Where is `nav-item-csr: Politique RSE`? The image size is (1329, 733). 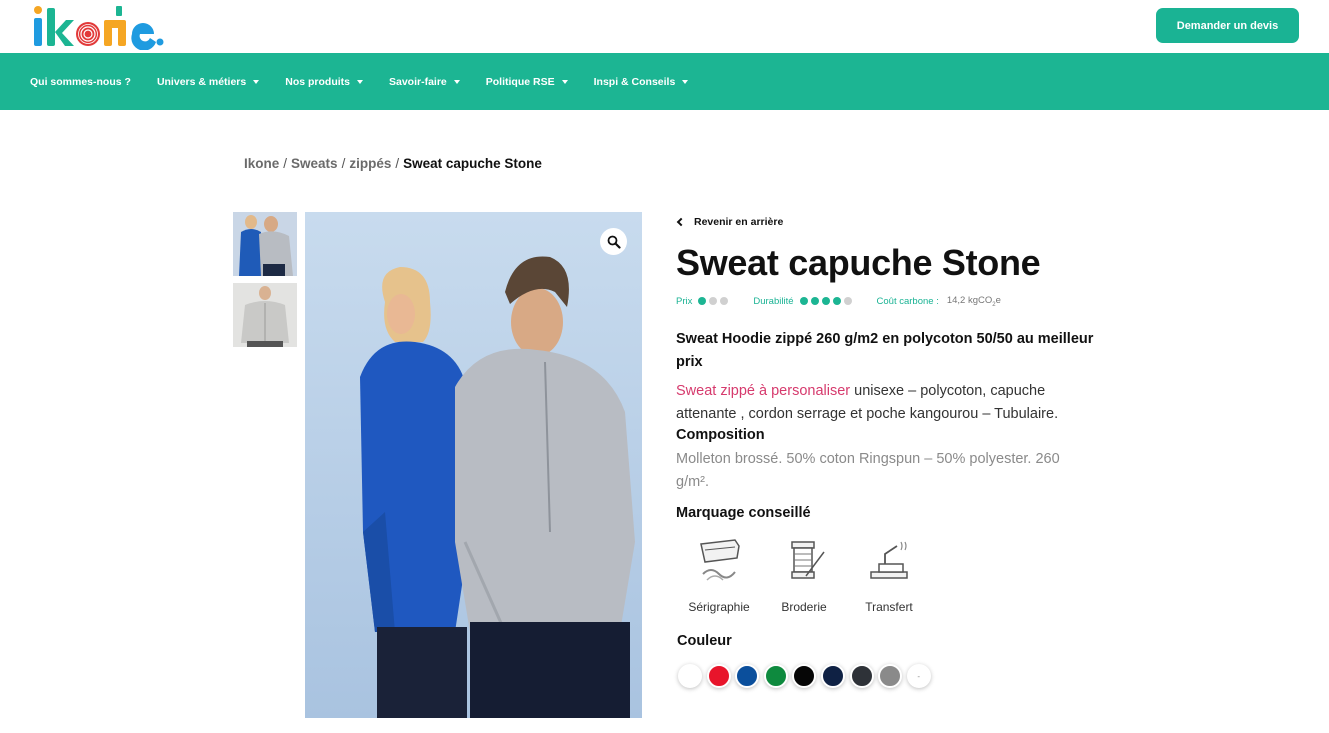
nav-item-csr: Politique RSE is located at coordinates (527, 82).